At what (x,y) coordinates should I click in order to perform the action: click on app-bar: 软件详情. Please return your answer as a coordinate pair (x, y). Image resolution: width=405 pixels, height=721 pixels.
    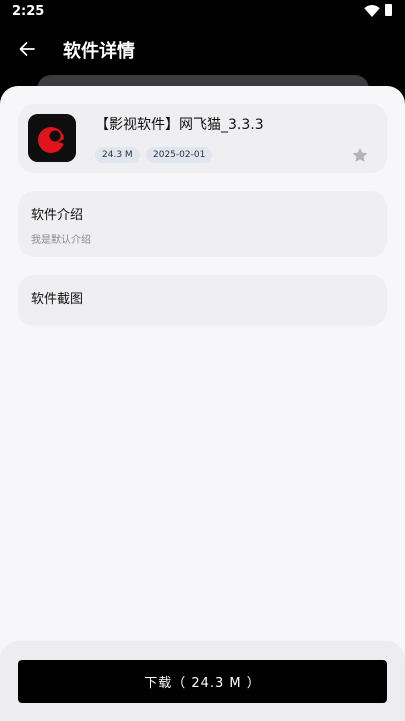
    Looking at the image, I should click on (202, 50).